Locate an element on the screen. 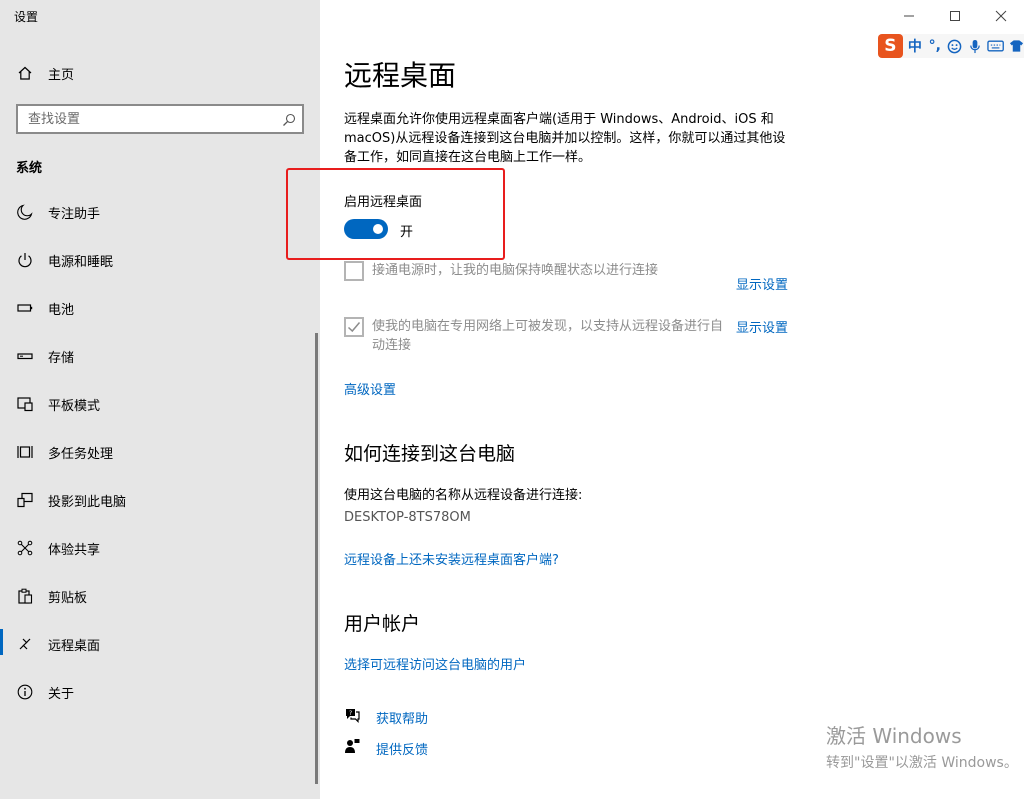 The image size is (1024, 799). sidebar-item-label: 多任务处理 is located at coordinates (81, 454).